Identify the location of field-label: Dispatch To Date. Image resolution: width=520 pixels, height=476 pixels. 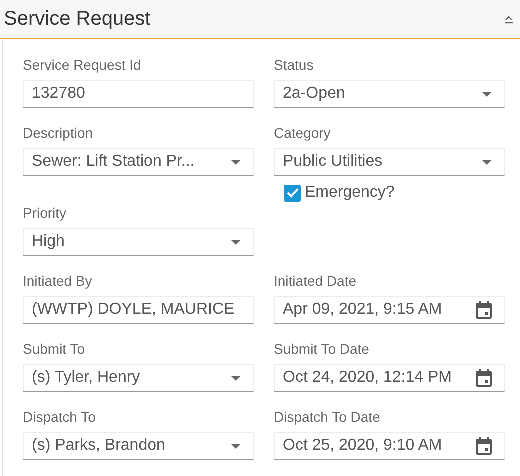
(328, 417).